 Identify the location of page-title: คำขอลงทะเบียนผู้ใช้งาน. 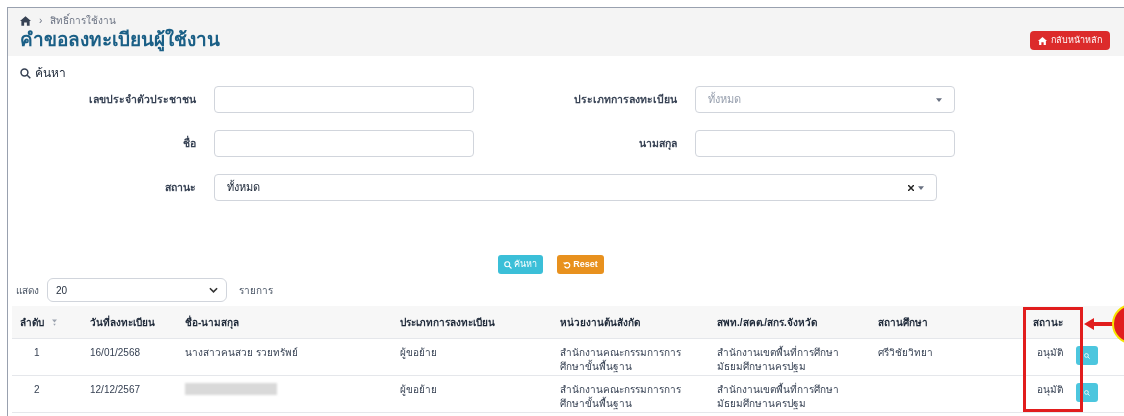
(120, 40).